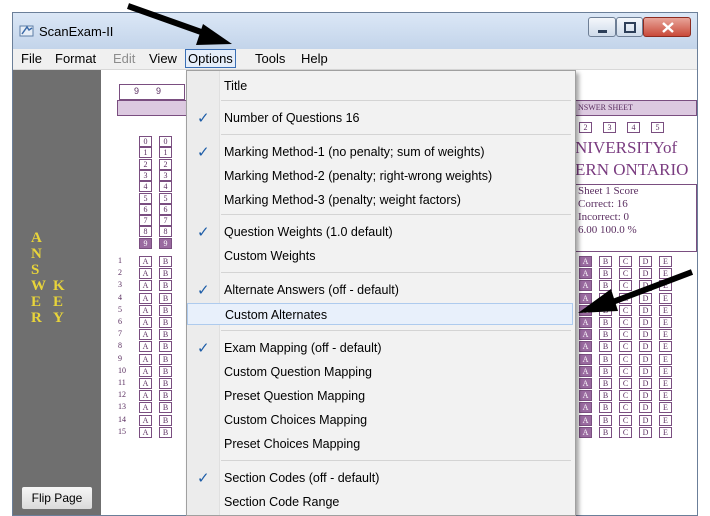  I want to click on menu-help: Help, so click(314, 58).